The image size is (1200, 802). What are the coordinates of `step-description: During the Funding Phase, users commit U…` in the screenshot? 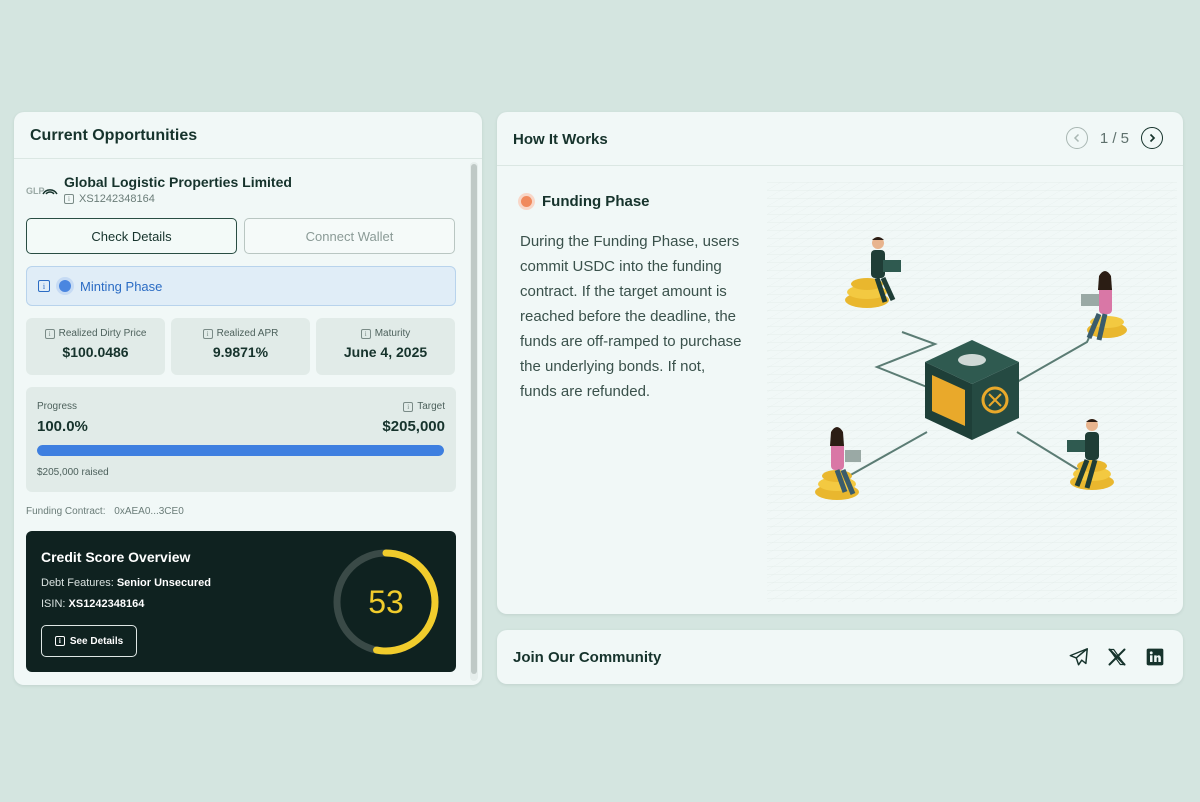 It's located at (631, 316).